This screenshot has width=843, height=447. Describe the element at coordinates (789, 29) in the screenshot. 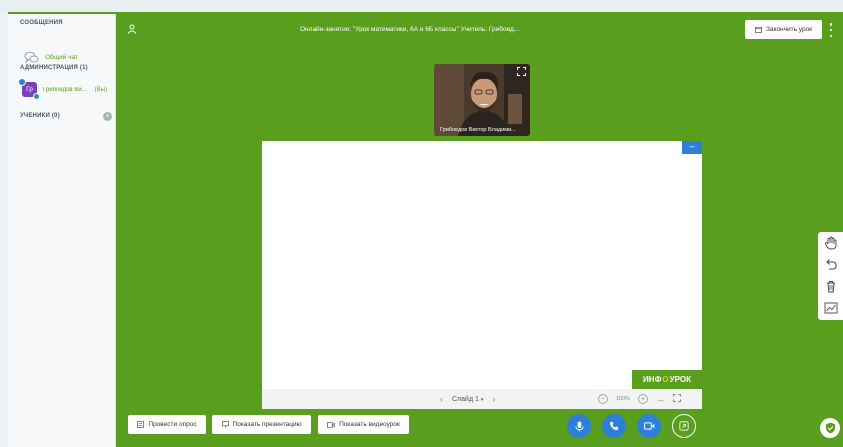

I see `end-lesson-label: Закончить урок` at that location.